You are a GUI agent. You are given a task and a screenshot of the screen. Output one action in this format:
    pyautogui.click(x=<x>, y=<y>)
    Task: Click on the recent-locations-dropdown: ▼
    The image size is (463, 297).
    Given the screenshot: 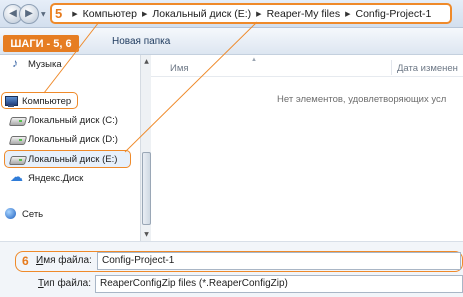 What is the action you would take?
    pyautogui.click(x=43, y=14)
    